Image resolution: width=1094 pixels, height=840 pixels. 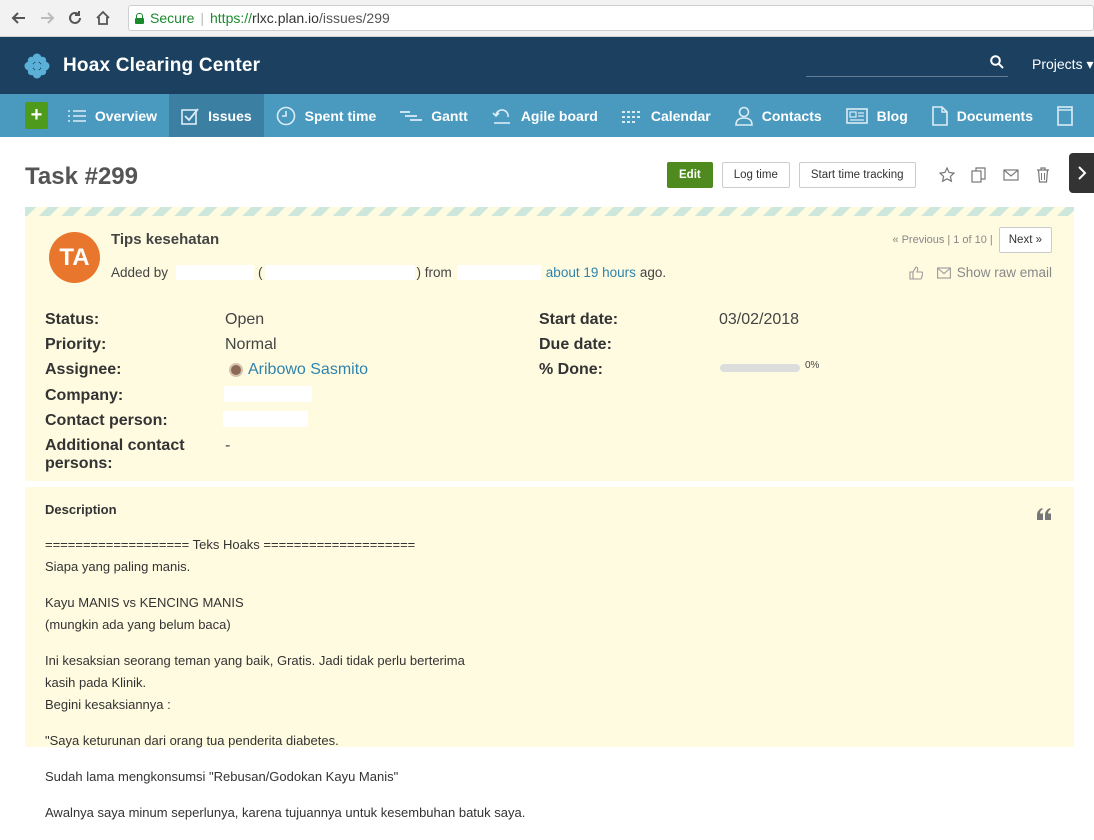 What do you see at coordinates (75, 18) in the screenshot?
I see `reload-icon` at bounding box center [75, 18].